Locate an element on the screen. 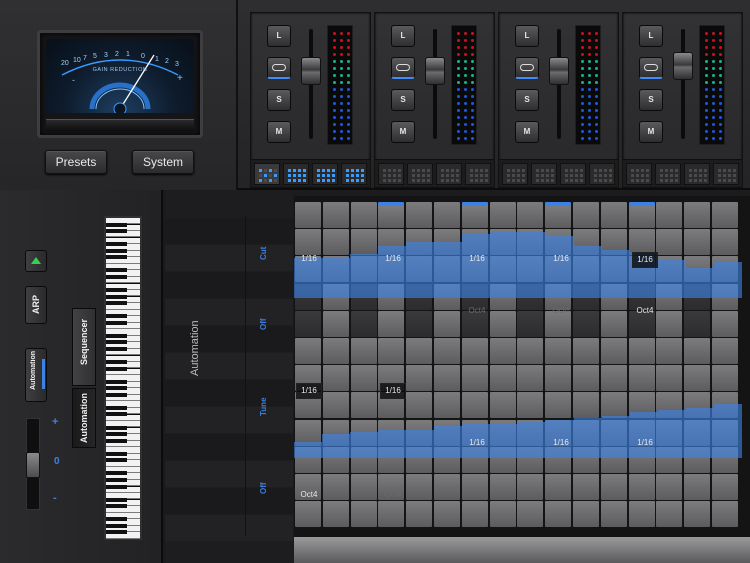 The image size is (750, 563). octave-slider-handle is located at coordinates (33, 465).